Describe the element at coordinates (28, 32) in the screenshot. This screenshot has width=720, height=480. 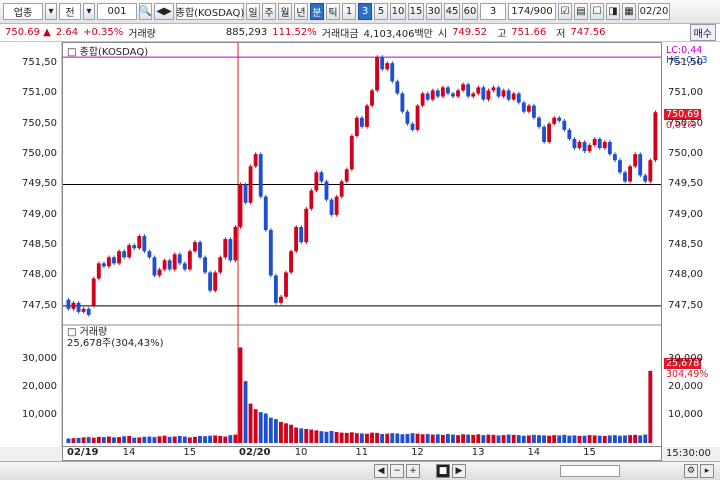
I see `current-price: 750.69 ▲` at that location.